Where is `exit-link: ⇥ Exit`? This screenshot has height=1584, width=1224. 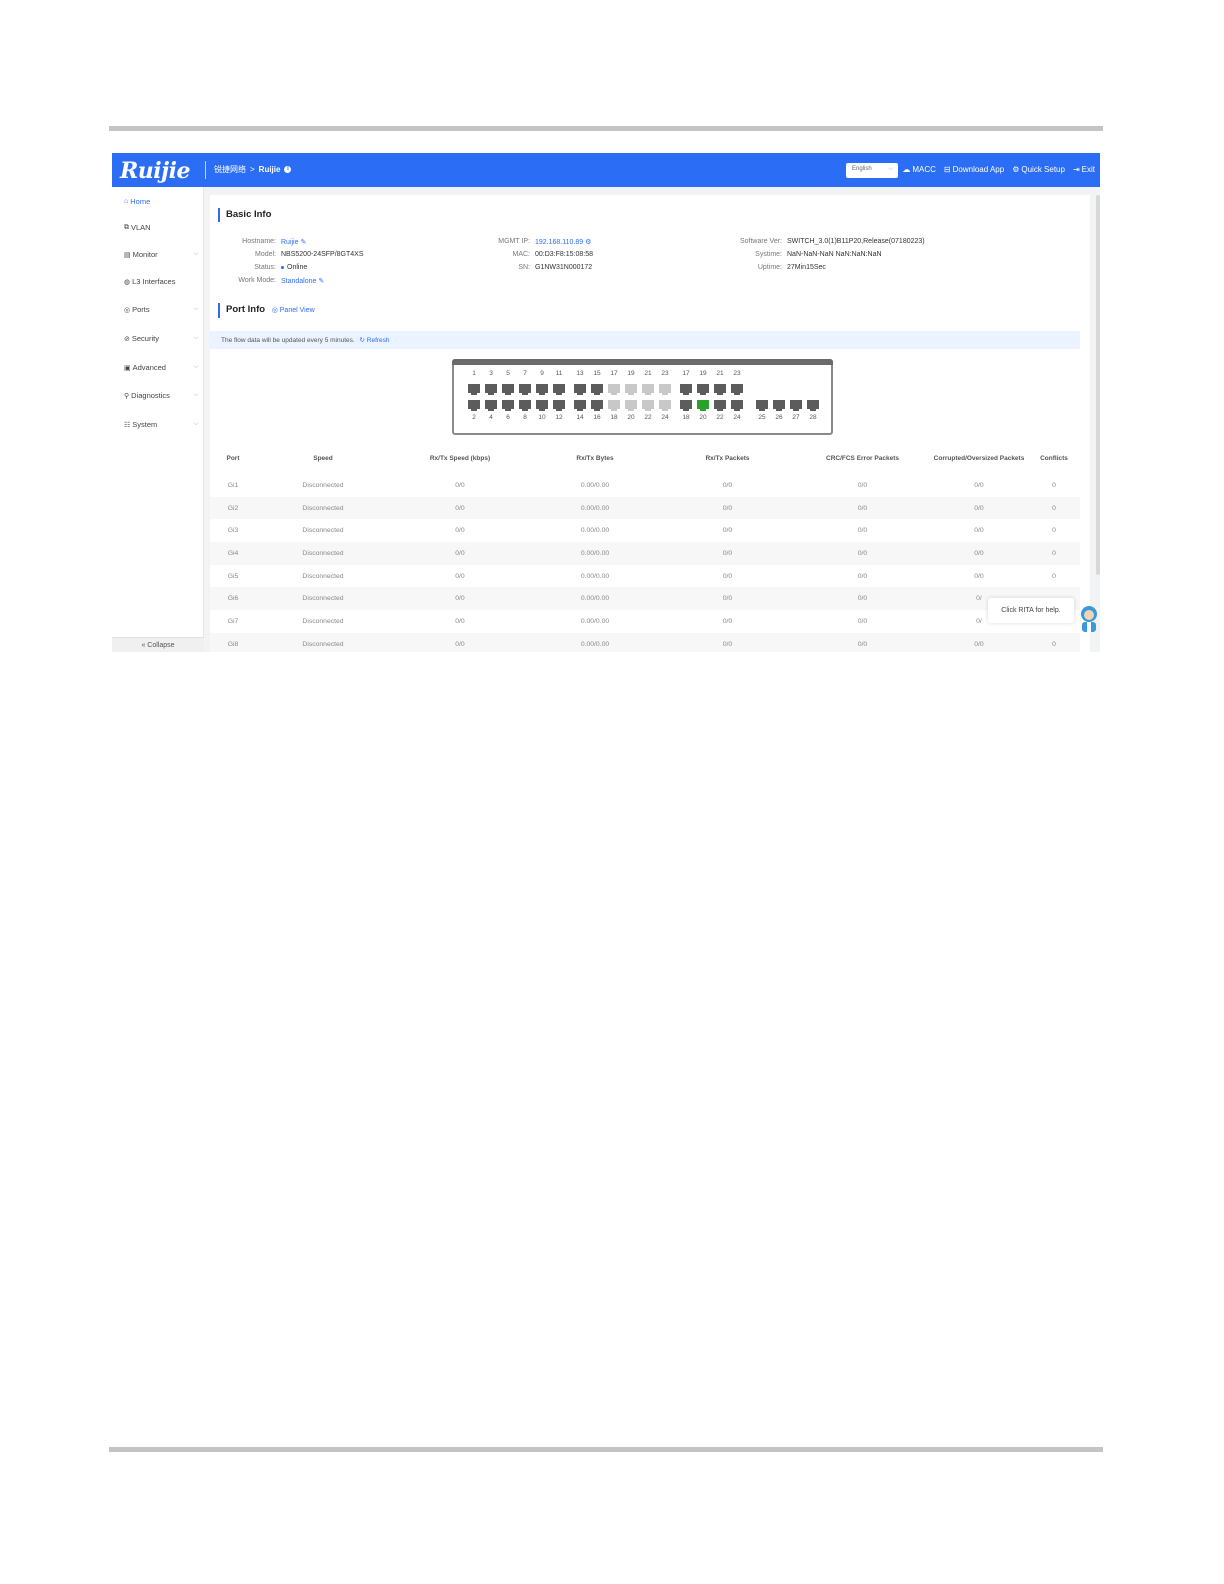 exit-link: ⇥ Exit is located at coordinates (1084, 169).